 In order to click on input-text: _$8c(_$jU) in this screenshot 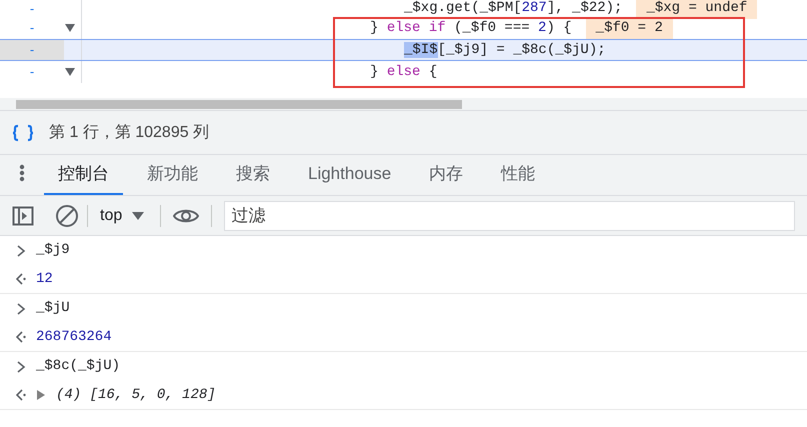, I will do `click(78, 366)`.